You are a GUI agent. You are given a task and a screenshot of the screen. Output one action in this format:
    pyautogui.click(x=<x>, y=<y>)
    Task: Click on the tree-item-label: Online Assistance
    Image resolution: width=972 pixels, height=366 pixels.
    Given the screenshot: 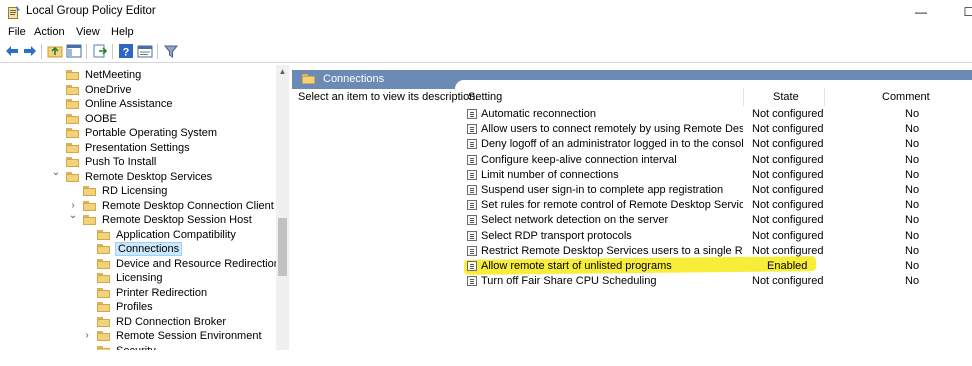 What is the action you would take?
    pyautogui.click(x=129, y=104)
    